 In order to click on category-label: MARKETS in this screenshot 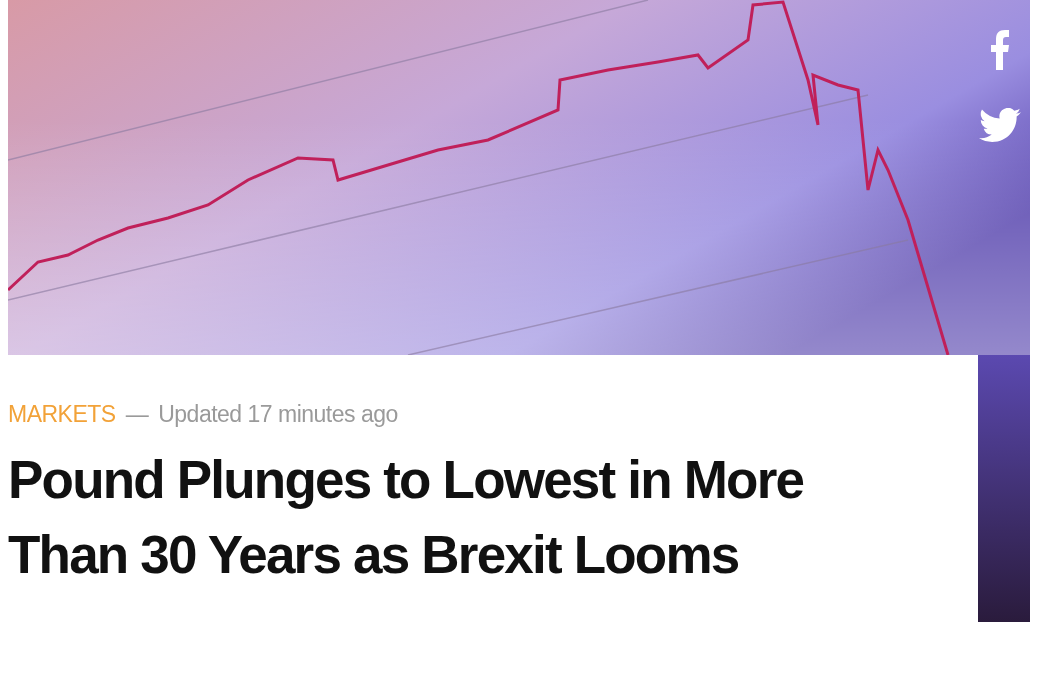, I will do `click(62, 414)`.